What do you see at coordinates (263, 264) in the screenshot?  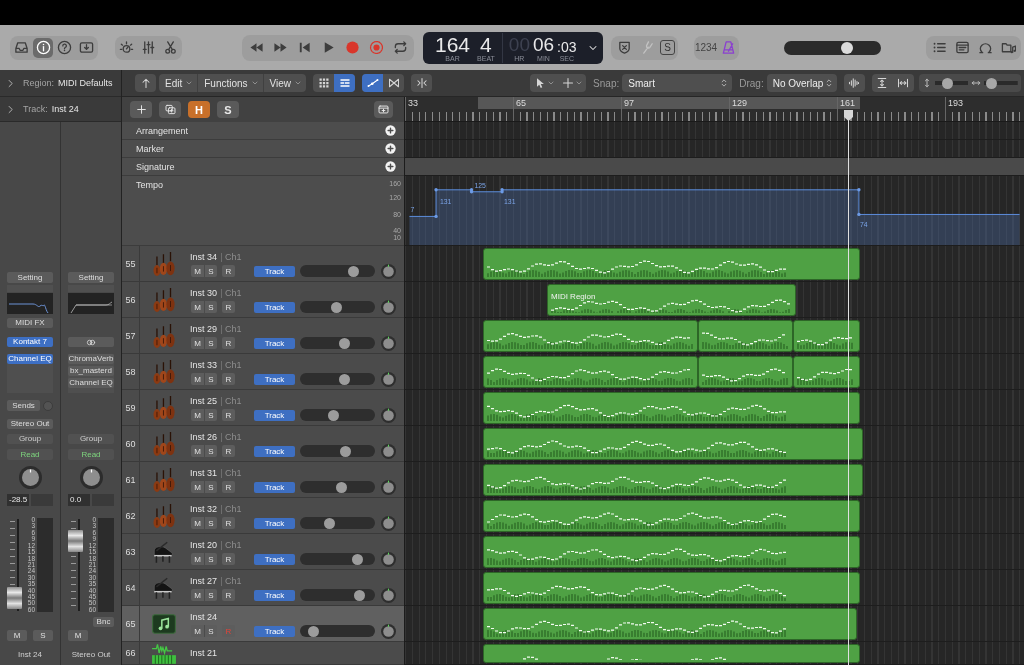 I see `track-header: 55 Inst 34 Ch1 M S R Track` at bounding box center [263, 264].